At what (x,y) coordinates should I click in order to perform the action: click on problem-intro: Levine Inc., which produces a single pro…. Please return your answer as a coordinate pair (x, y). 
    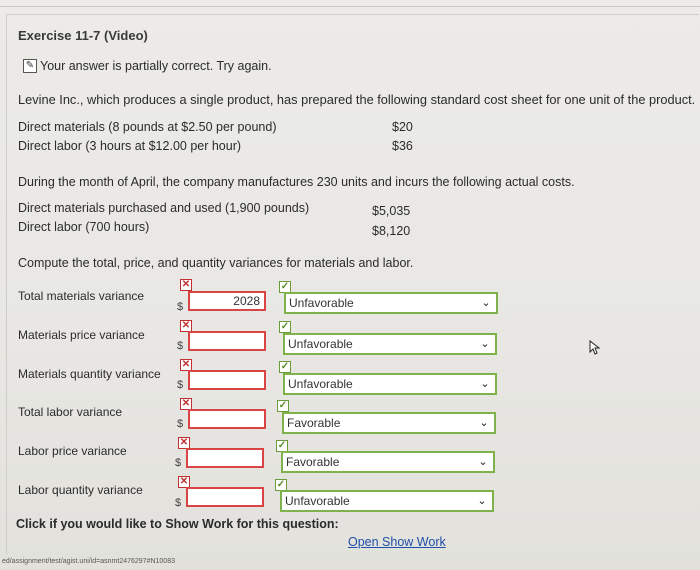
    Looking at the image, I should click on (357, 99).